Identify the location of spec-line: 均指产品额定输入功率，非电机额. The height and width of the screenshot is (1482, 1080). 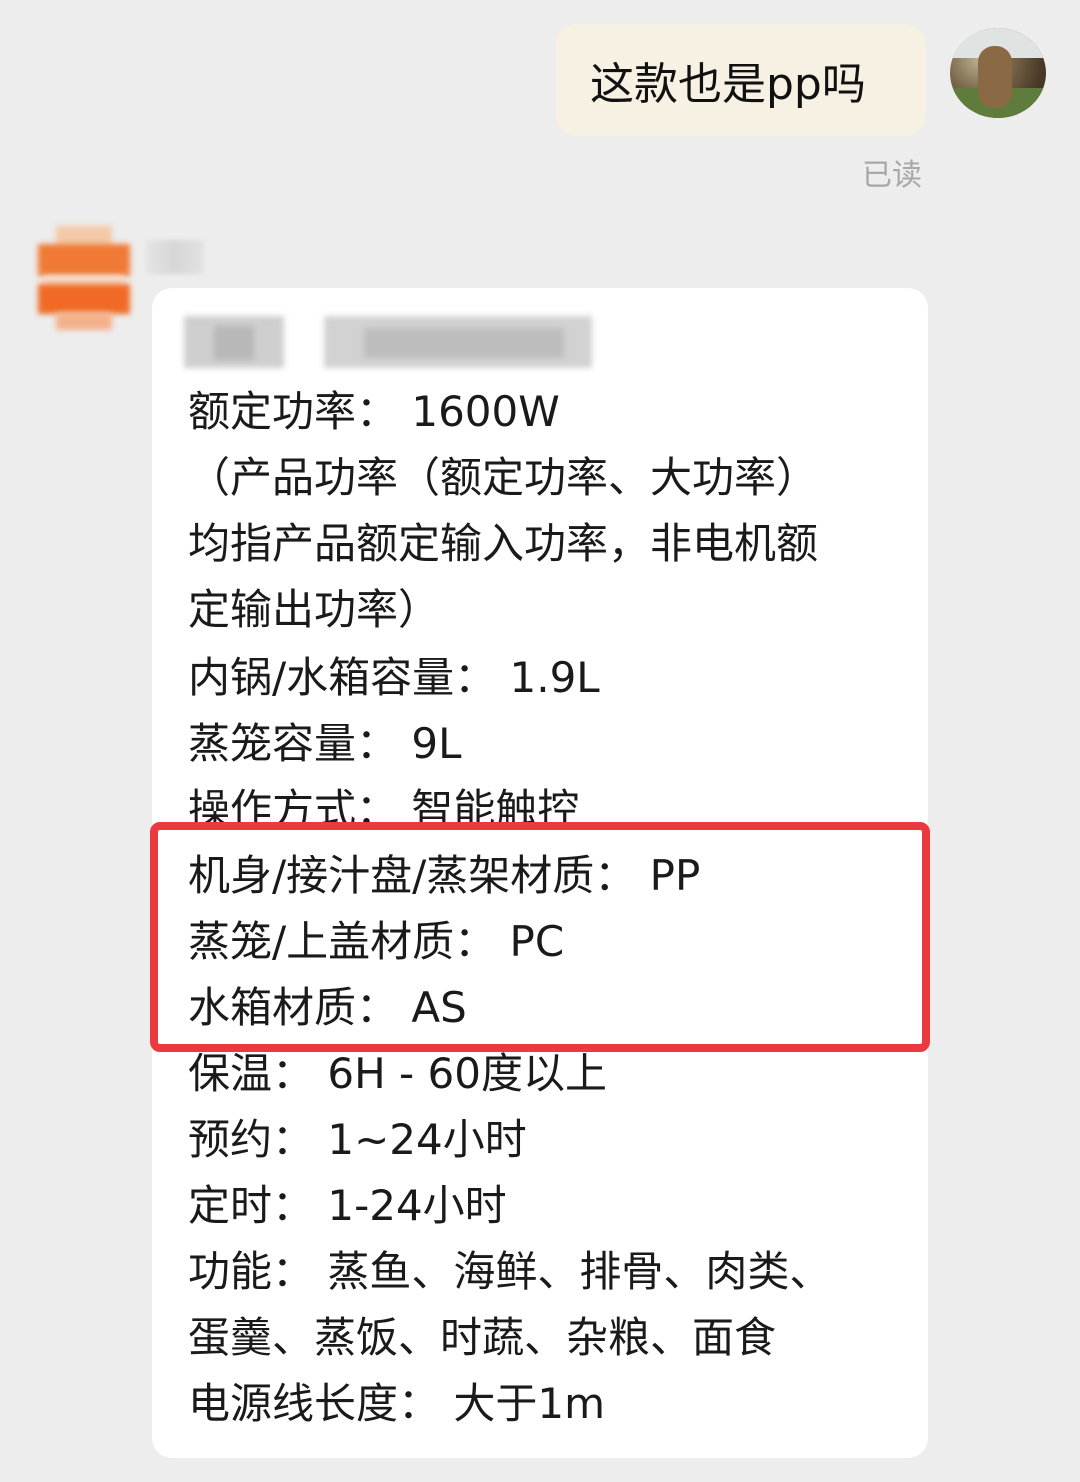
(503, 543).